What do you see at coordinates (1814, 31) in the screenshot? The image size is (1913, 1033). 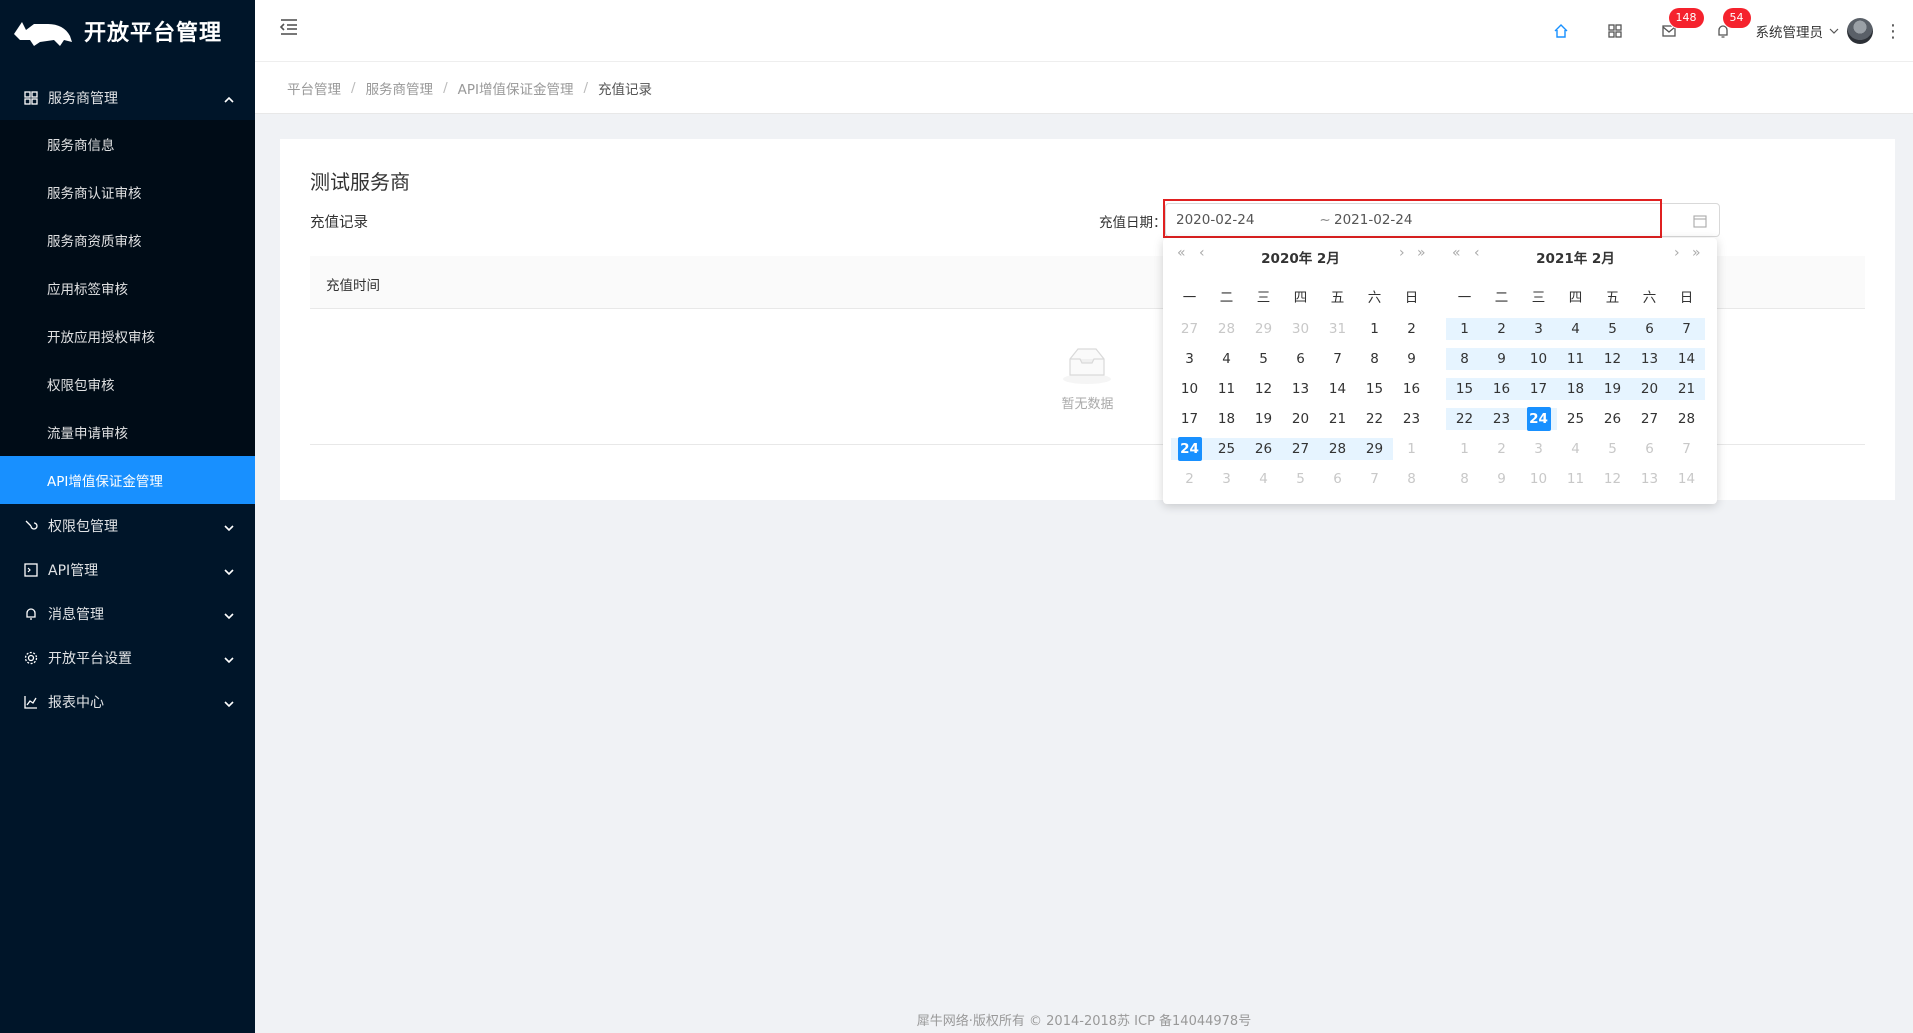 I see `user-menu: 系统管理员` at bounding box center [1814, 31].